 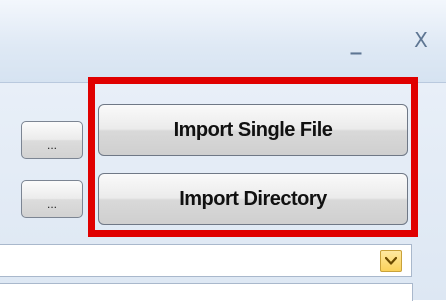 I want to click on dropdown-arrow-button, so click(x=391, y=261).